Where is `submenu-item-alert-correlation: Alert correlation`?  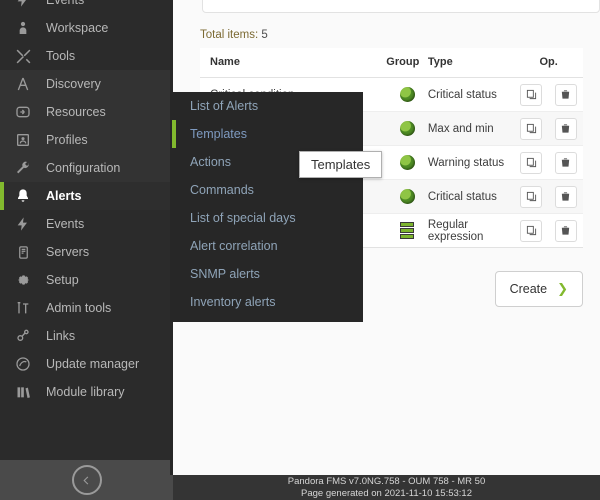
submenu-item-alert-correlation: Alert correlation is located at coordinates (266, 246).